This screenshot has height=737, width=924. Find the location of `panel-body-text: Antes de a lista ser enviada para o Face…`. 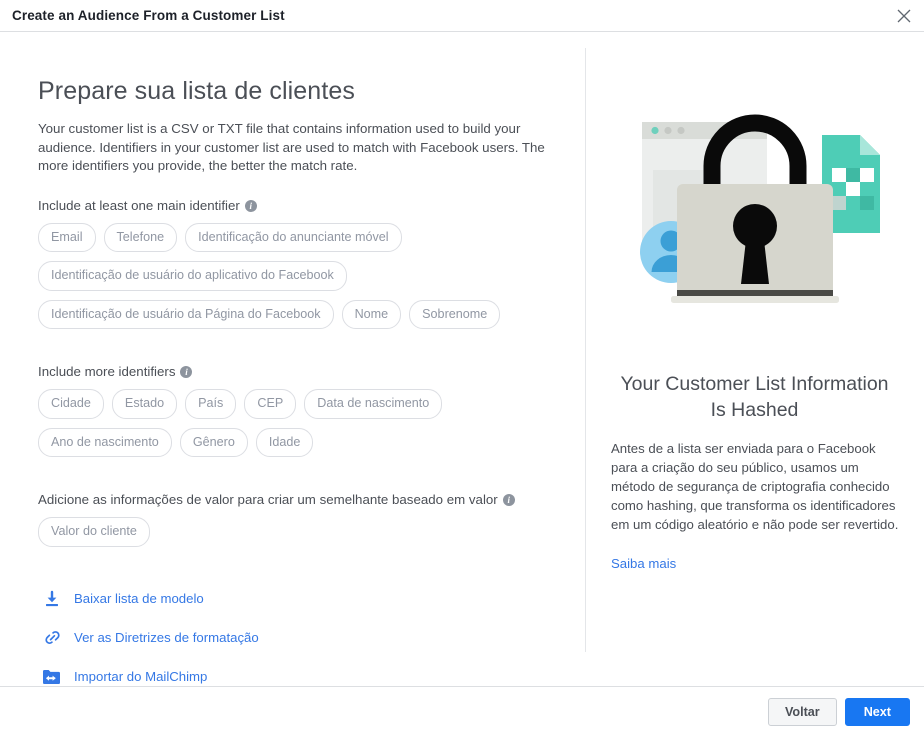

panel-body-text: Antes de a lista ser enviada para o Face… is located at coordinates (755, 486).